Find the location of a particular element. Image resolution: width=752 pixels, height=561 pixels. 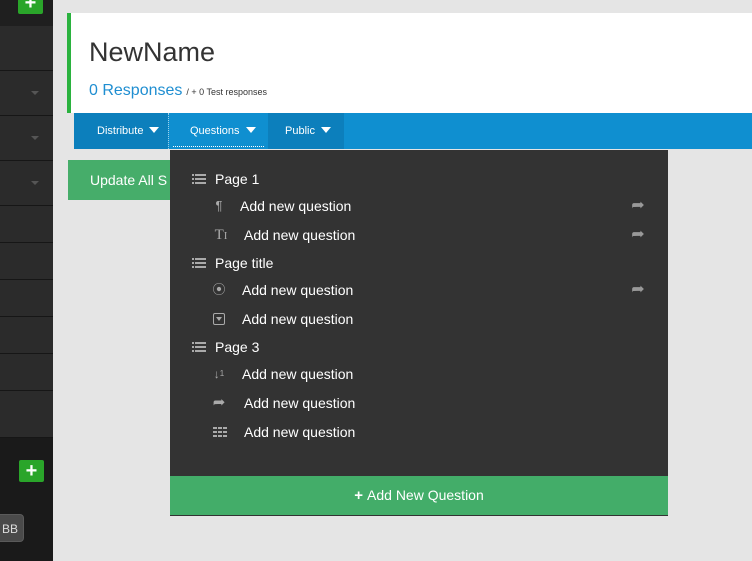

tab-public: Public is located at coordinates (306, 131).